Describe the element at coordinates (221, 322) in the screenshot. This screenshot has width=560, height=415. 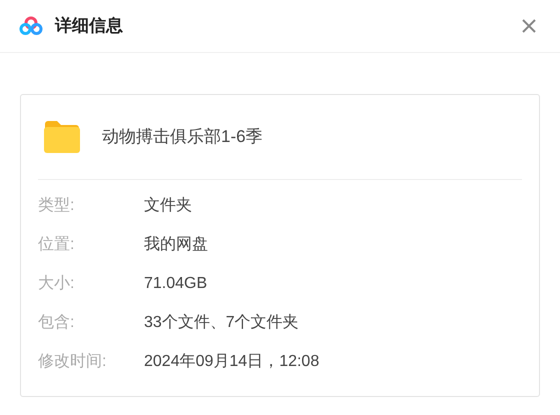
I see `detail-value: 33个文件、7个文件夹` at that location.